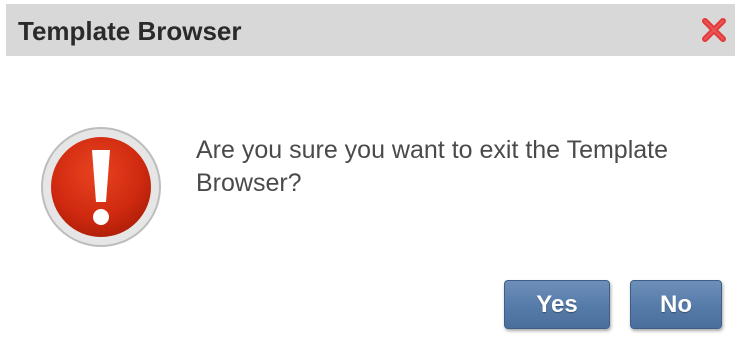 The width and height of the screenshot is (735, 343). I want to click on no-button: No, so click(676, 304).